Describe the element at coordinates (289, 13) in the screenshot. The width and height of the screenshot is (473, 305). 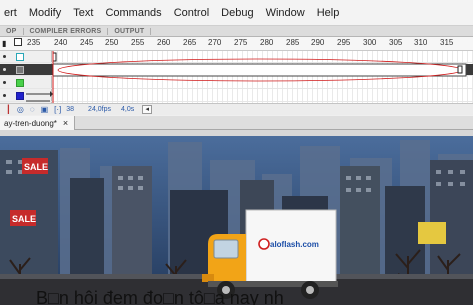
I see `menu-item-window: Window` at that location.